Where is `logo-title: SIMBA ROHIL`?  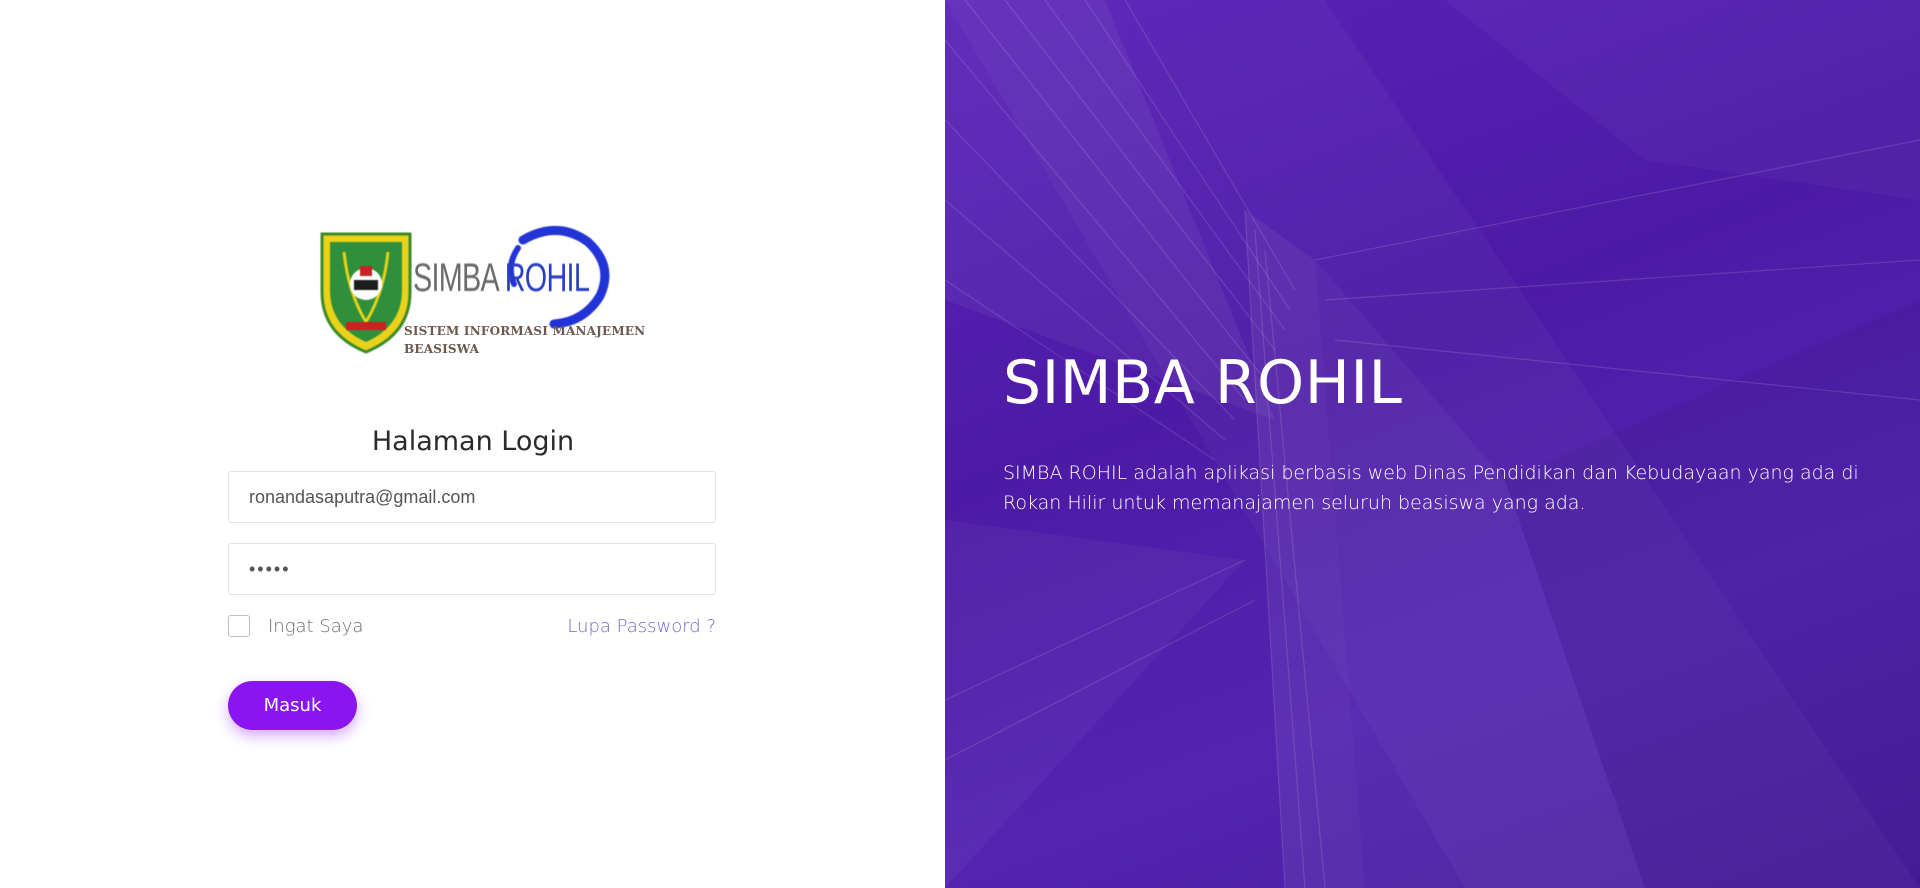
logo-title: SIMBA ROHIL is located at coordinates (501, 278).